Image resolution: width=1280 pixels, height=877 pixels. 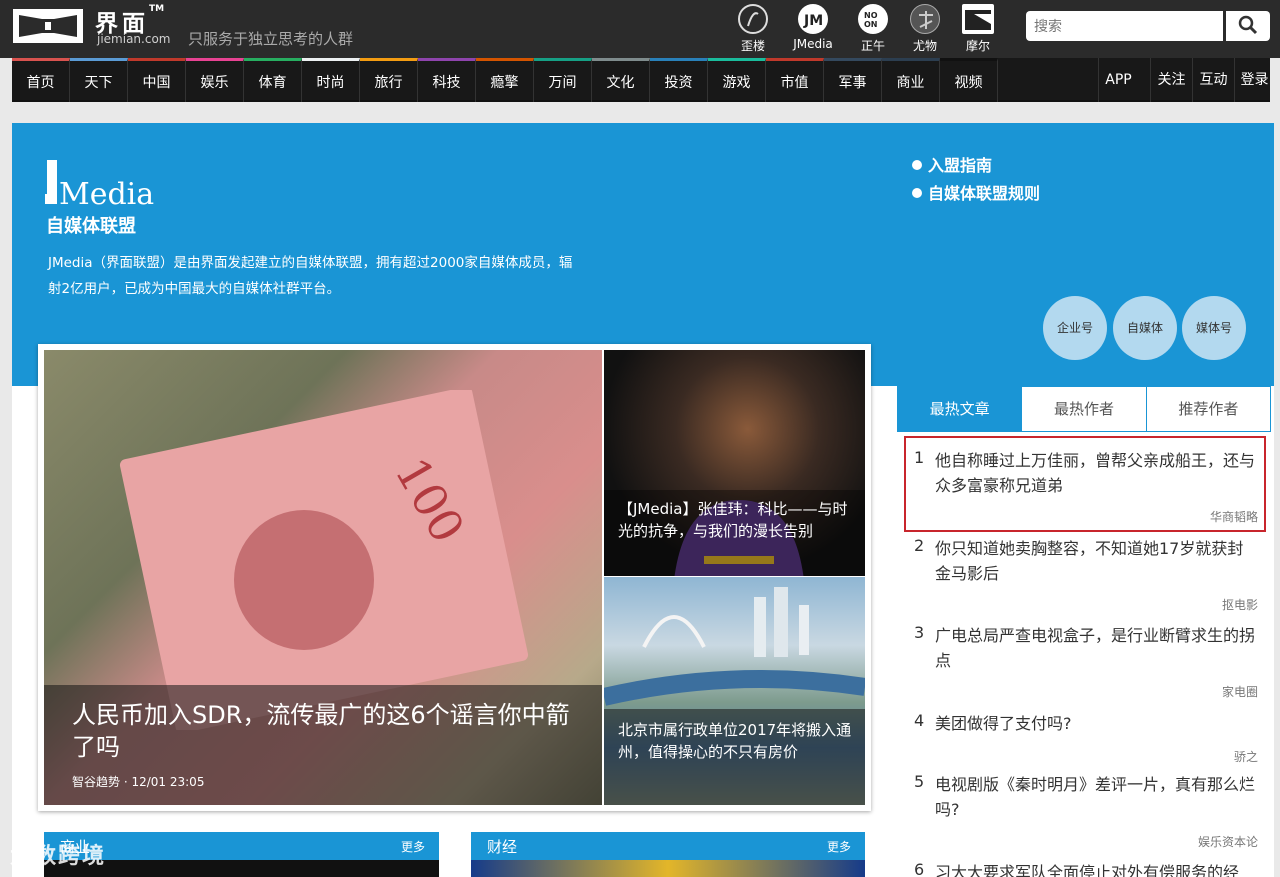 What do you see at coordinates (1207, 409) in the screenshot?
I see `tab-recommended-authors: 推荐作者` at bounding box center [1207, 409].